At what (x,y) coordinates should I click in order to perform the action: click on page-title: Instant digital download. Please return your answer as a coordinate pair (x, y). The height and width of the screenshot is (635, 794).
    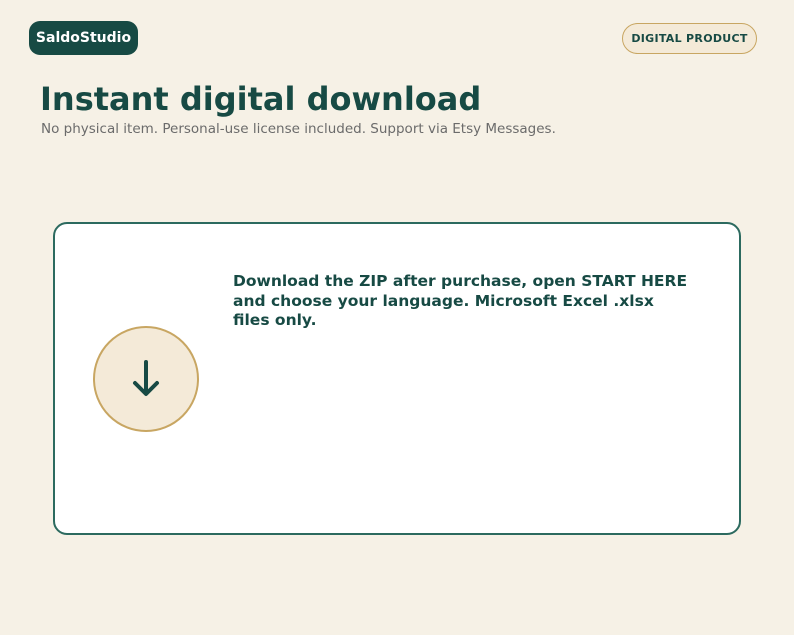
    Looking at the image, I should click on (261, 99).